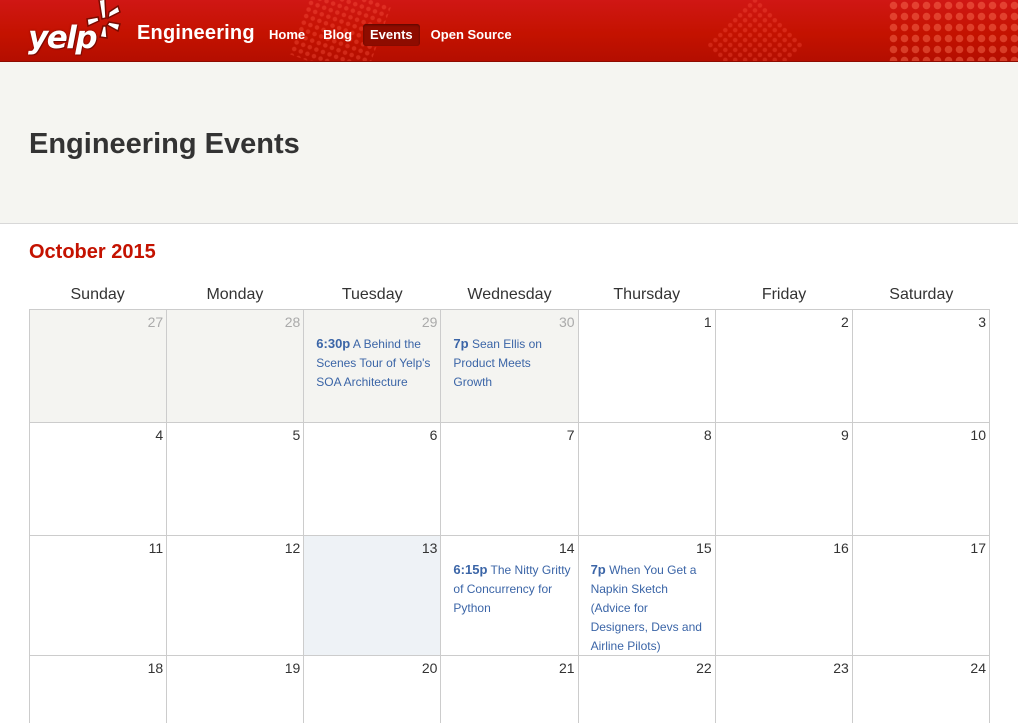  What do you see at coordinates (704, 548) in the screenshot?
I see `day-number: 15` at bounding box center [704, 548].